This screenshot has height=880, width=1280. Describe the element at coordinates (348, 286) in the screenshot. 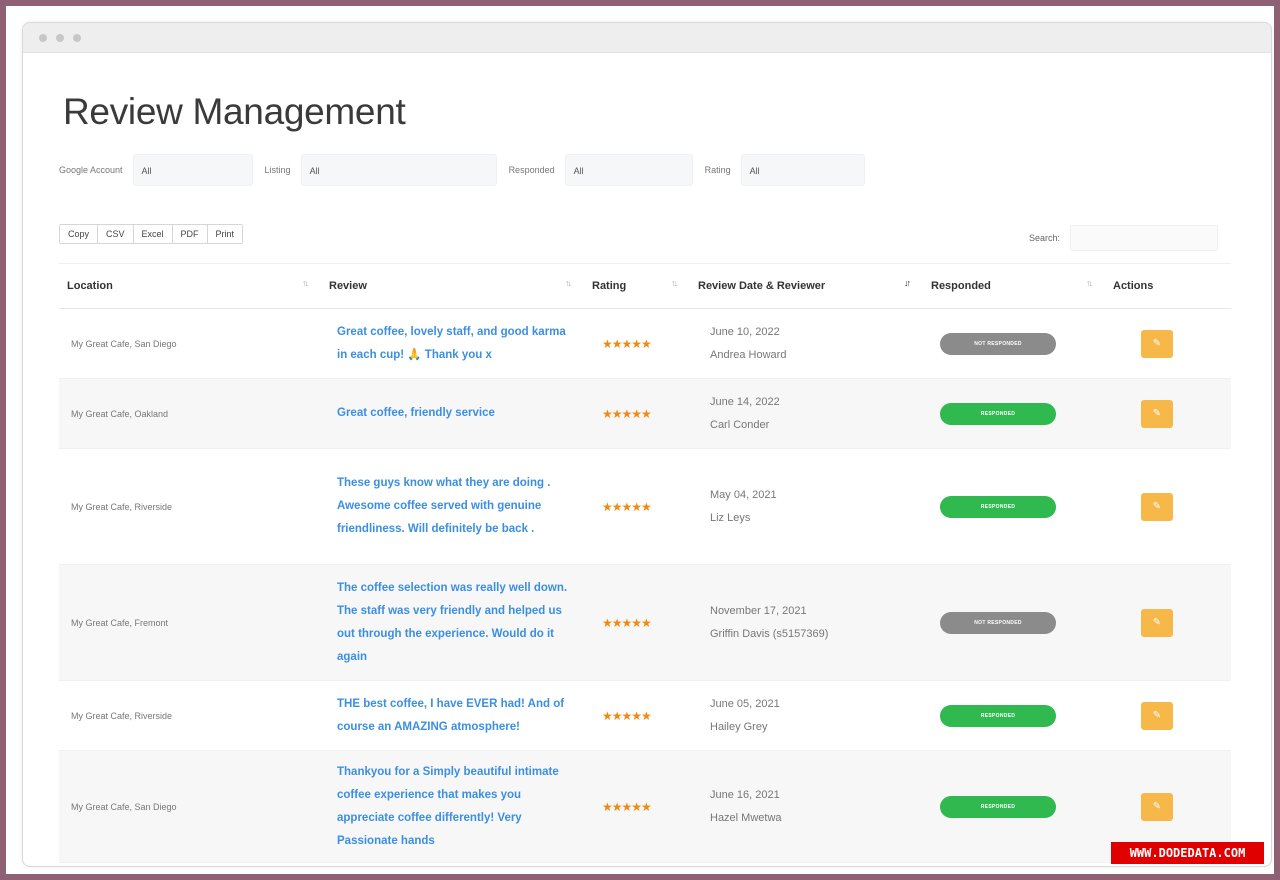

I see `column-header-label: Review` at that location.